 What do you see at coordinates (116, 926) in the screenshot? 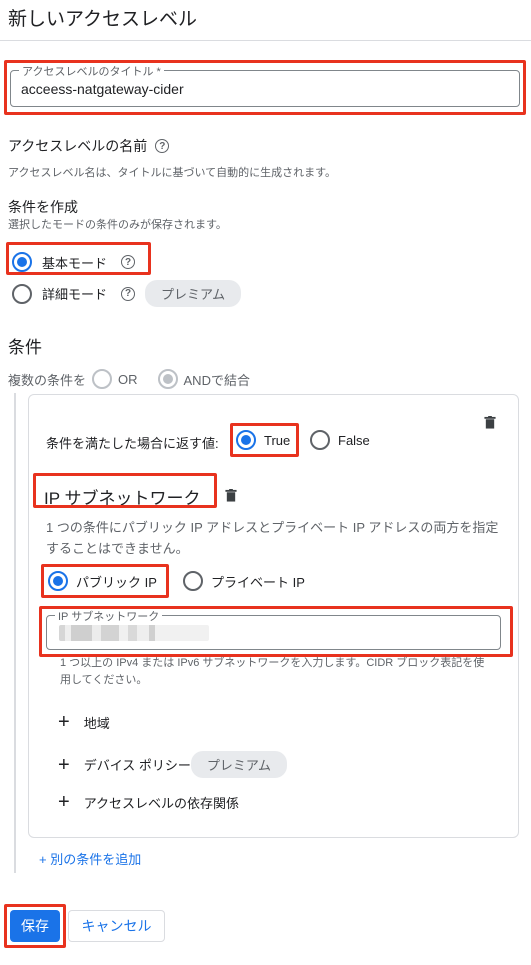
I see `cancel-button: キャンセル` at bounding box center [116, 926].